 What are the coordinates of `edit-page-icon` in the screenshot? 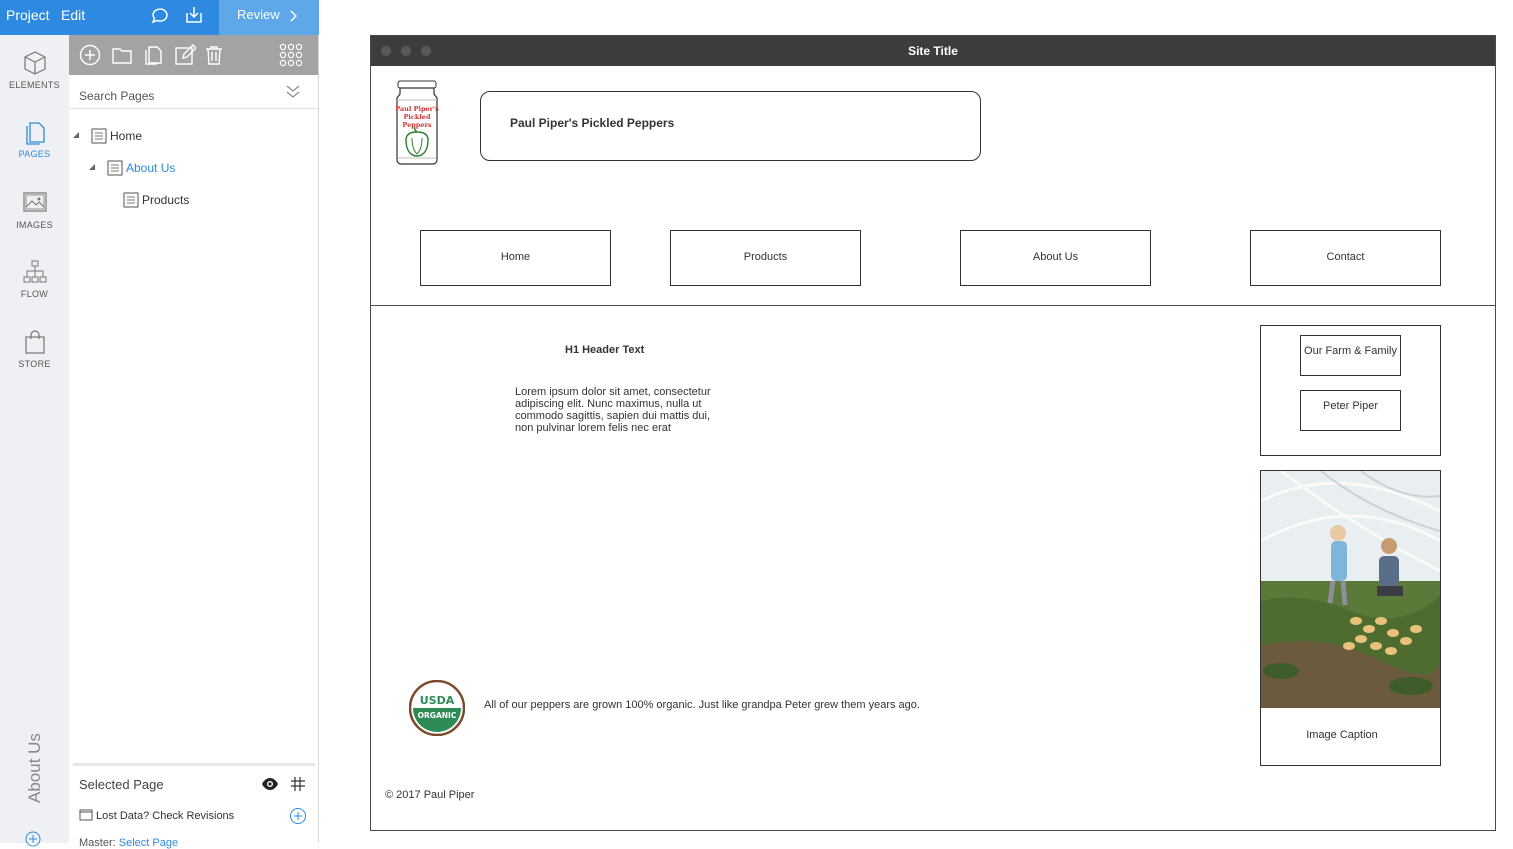 It's located at (185, 55).